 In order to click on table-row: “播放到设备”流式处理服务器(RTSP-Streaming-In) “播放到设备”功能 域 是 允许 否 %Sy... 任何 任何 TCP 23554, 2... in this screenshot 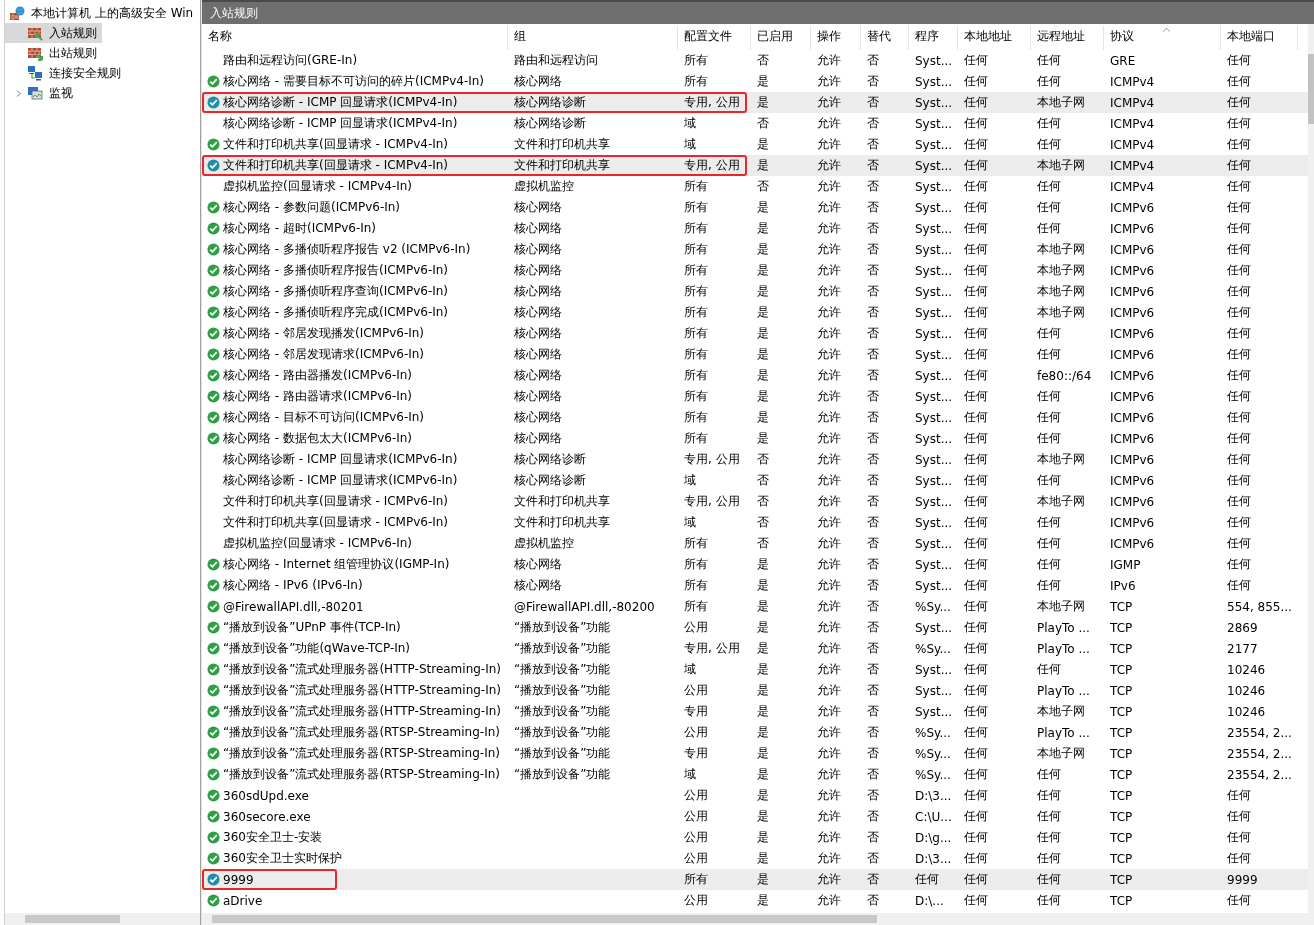, I will do `click(755, 774)`.